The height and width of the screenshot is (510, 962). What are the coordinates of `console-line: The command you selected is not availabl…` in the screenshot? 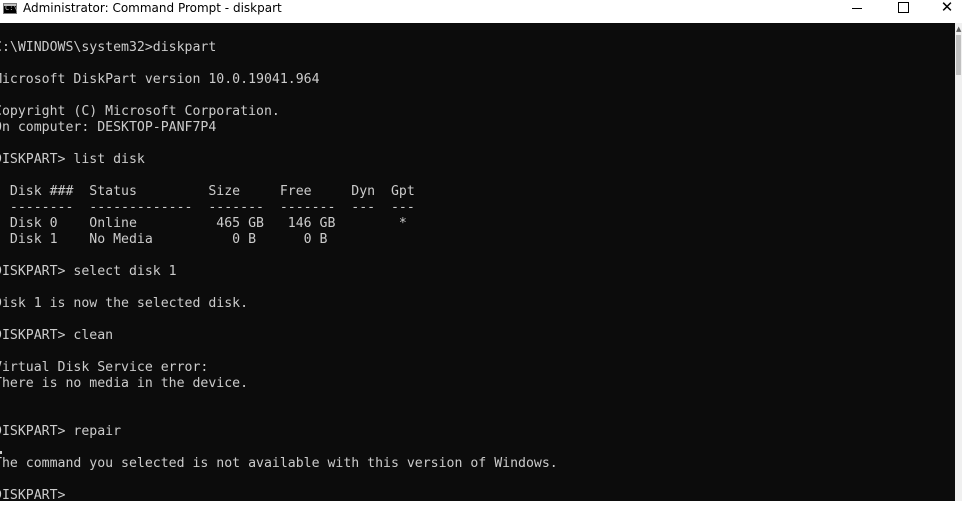 It's located at (279, 463).